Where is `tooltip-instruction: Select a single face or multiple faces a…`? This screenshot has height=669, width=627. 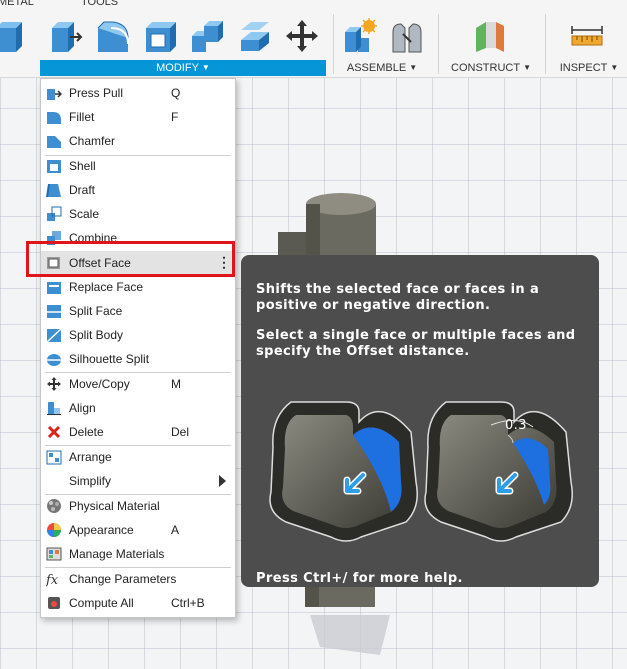
tooltip-instruction: Select a single face or multiple faces a… is located at coordinates (416, 343).